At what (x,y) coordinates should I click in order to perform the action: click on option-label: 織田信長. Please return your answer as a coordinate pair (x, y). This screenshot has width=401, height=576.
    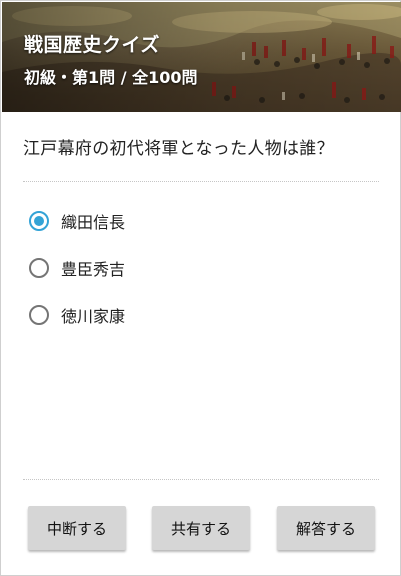
    Looking at the image, I should click on (93, 222).